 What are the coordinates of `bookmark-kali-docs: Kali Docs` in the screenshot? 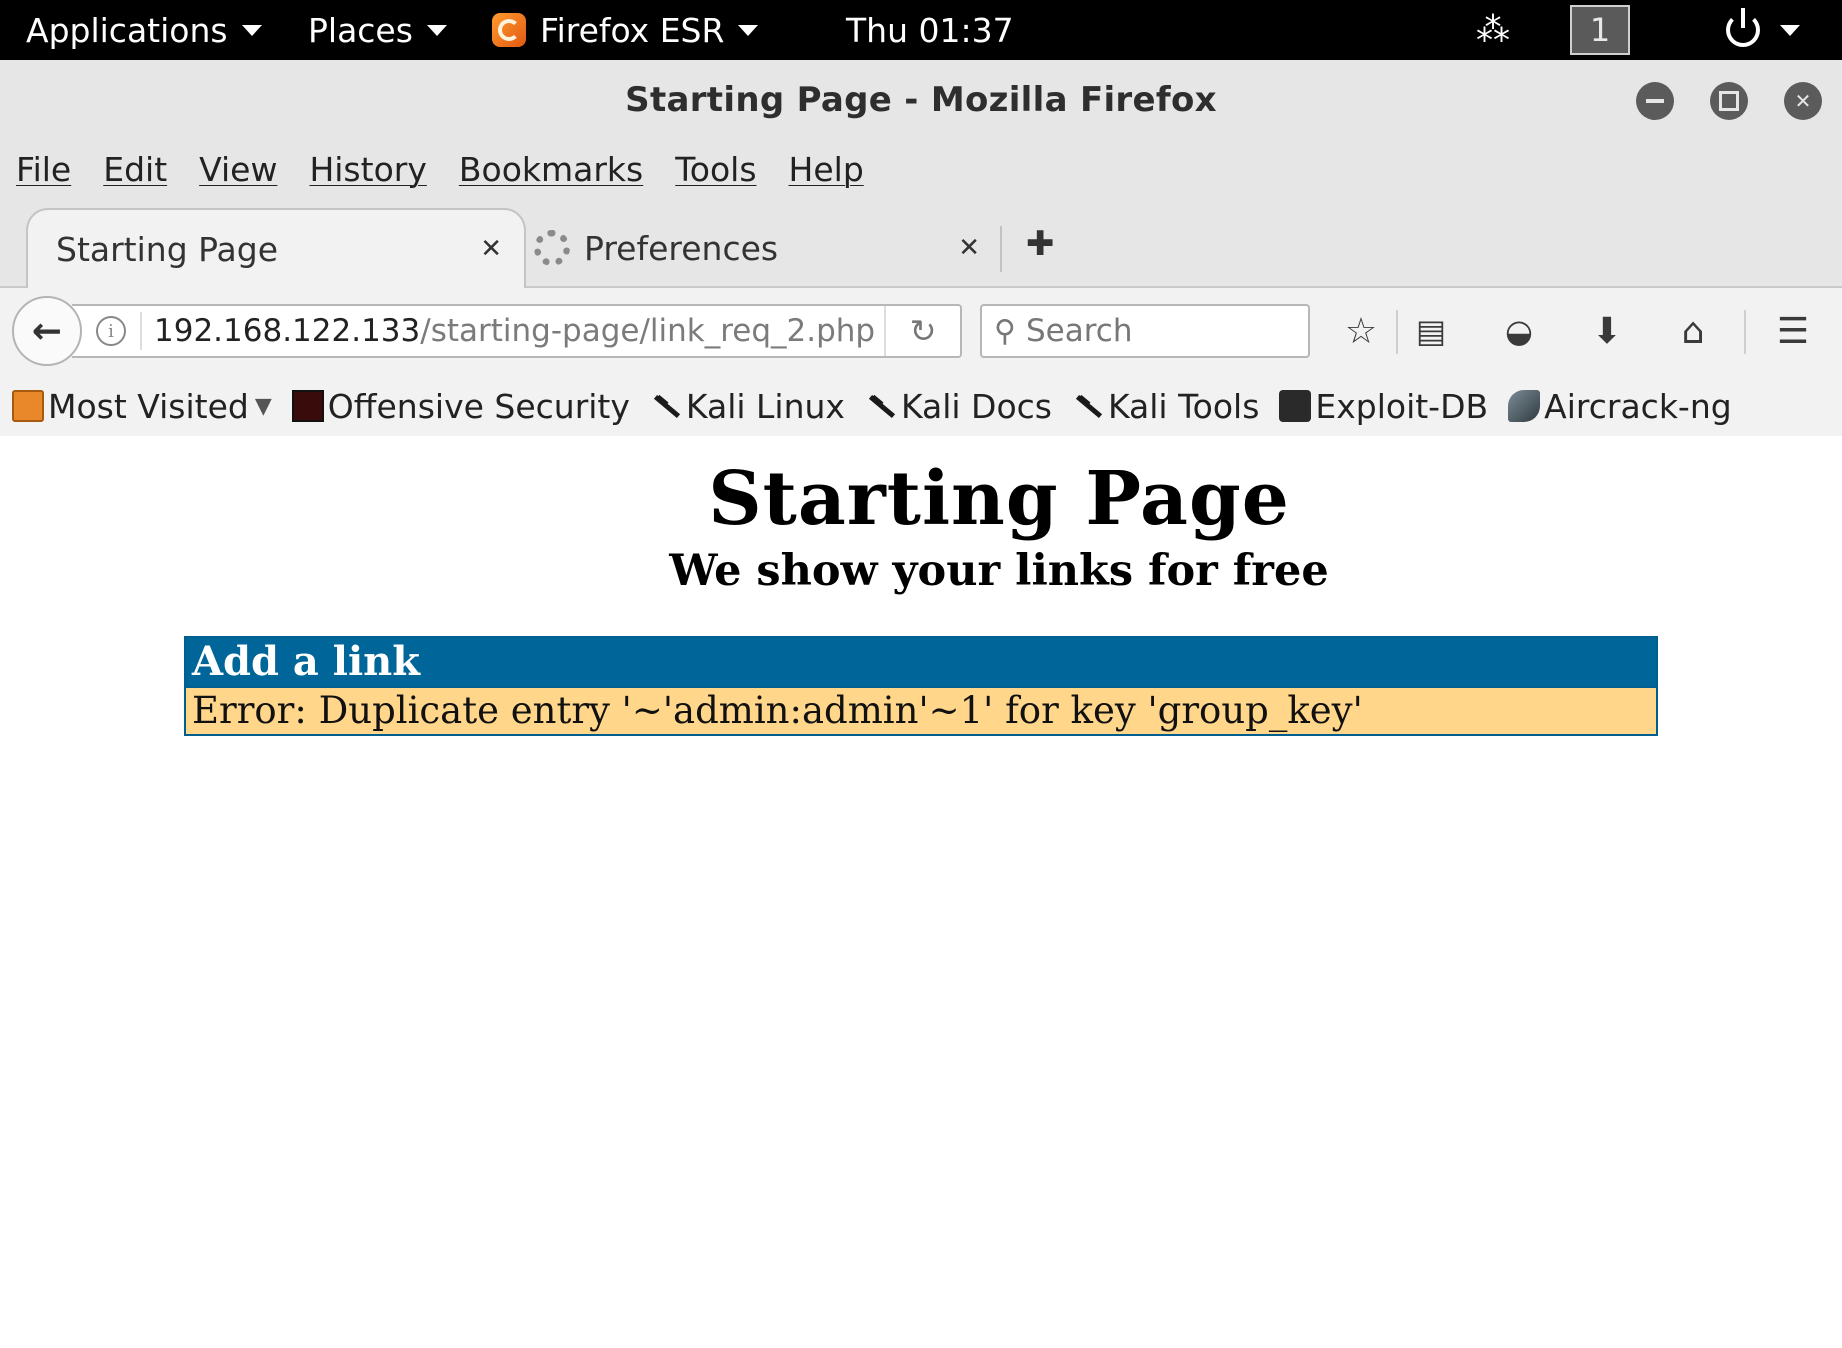 It's located at (958, 406).